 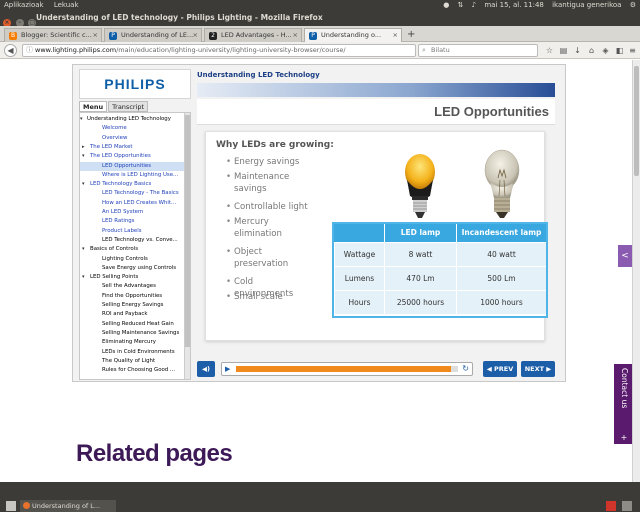 I want to click on places-menu: Lekuak, so click(x=66, y=5).